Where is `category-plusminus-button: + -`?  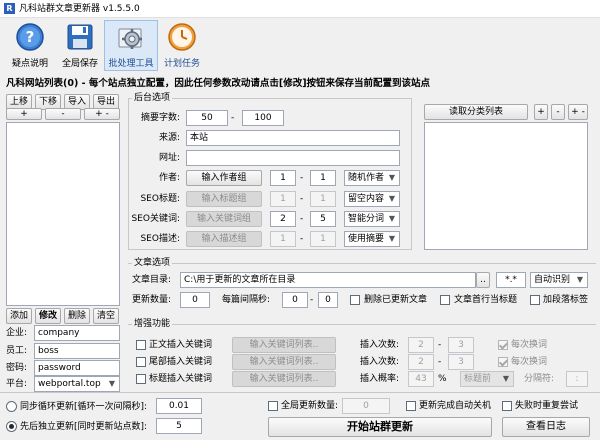
category-plusminus-button: + - is located at coordinates (578, 112).